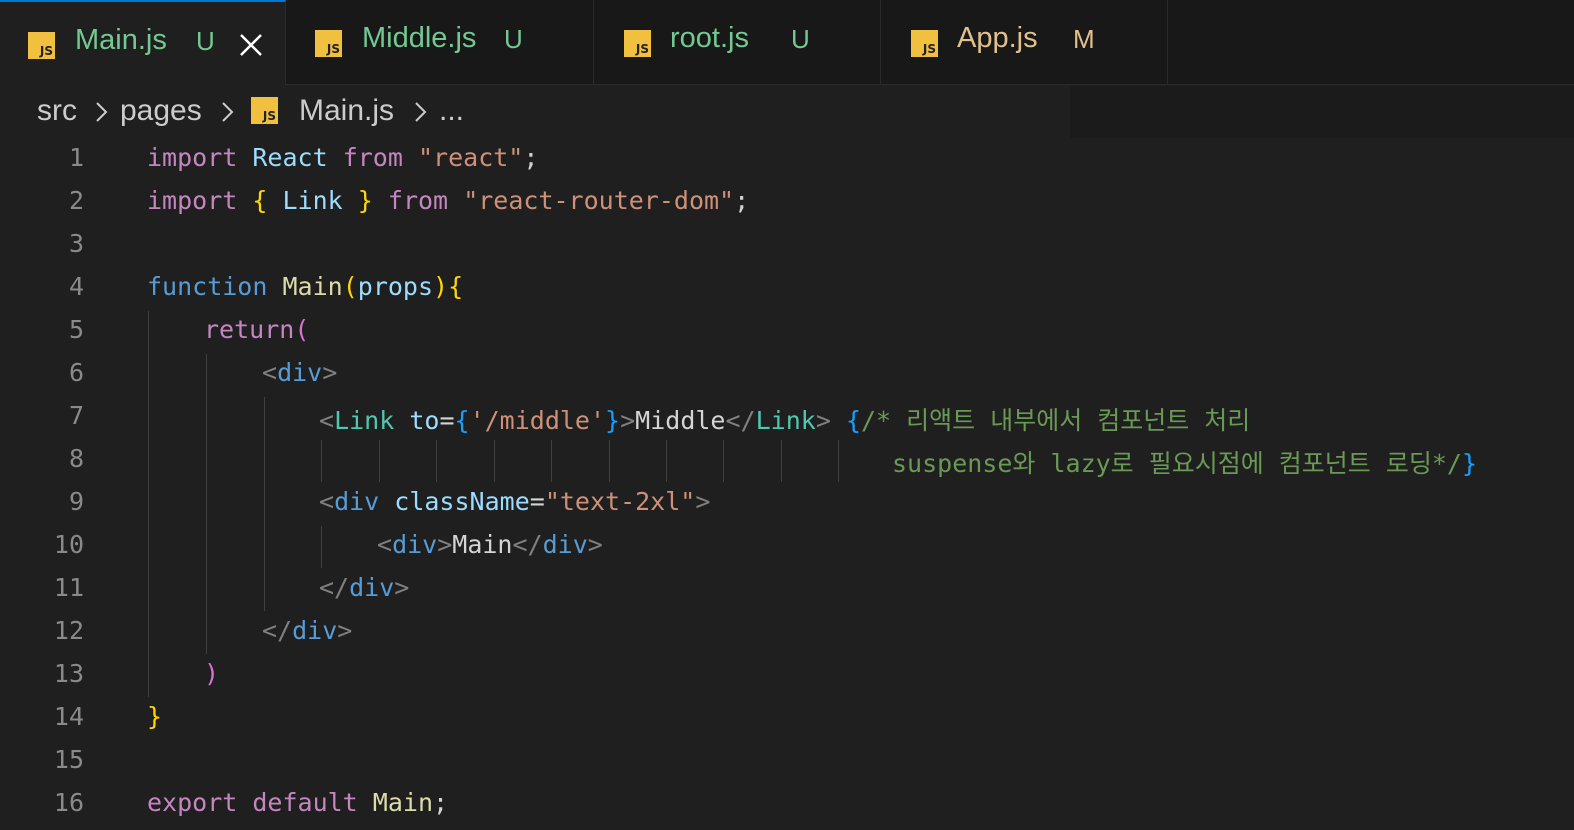 The image size is (1574, 830). Describe the element at coordinates (997, 38) in the screenshot. I see `tab-label: App.js` at that location.